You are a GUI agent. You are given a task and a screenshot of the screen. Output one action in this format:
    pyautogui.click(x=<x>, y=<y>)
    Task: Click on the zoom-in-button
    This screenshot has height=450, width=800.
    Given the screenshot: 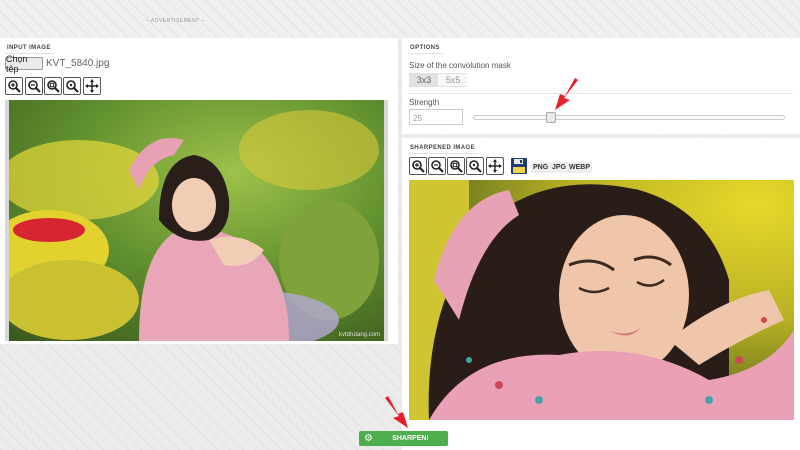 What is the action you would take?
    pyautogui.click(x=14, y=86)
    